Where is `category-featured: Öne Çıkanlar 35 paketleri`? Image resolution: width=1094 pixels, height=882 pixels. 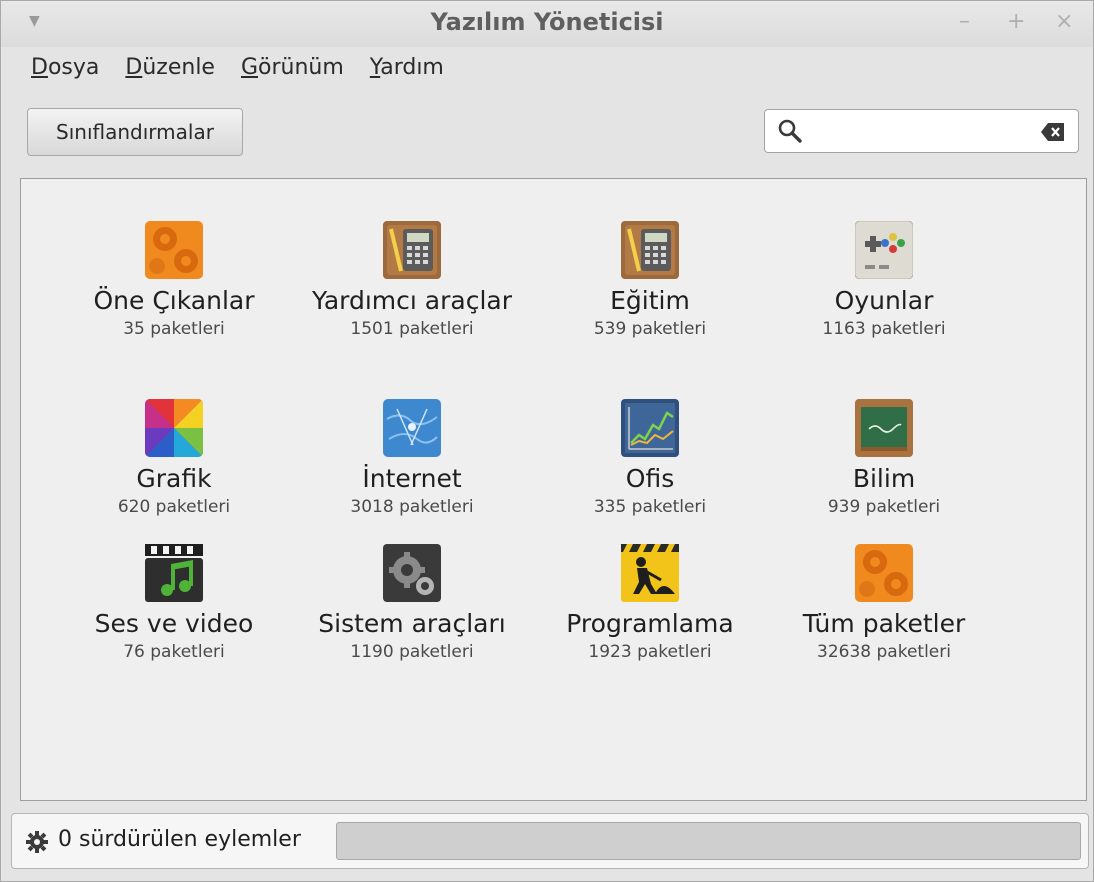
category-featured: Öne Çıkanlar 35 paketleri is located at coordinates (174, 280).